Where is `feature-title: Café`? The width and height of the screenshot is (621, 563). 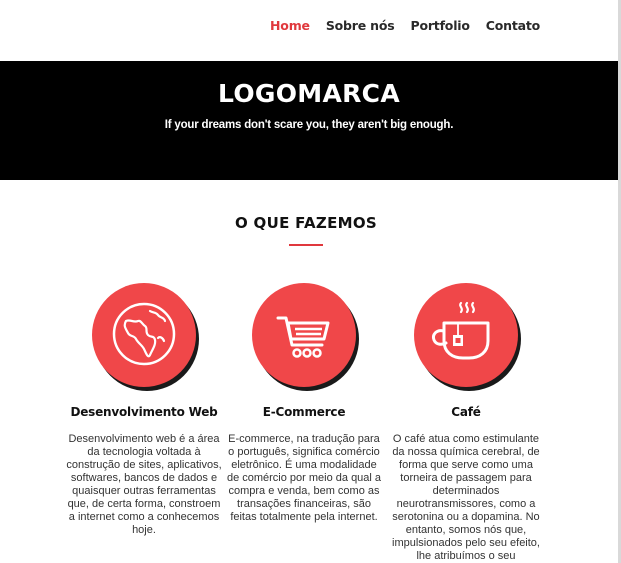 feature-title: Café is located at coordinates (466, 412).